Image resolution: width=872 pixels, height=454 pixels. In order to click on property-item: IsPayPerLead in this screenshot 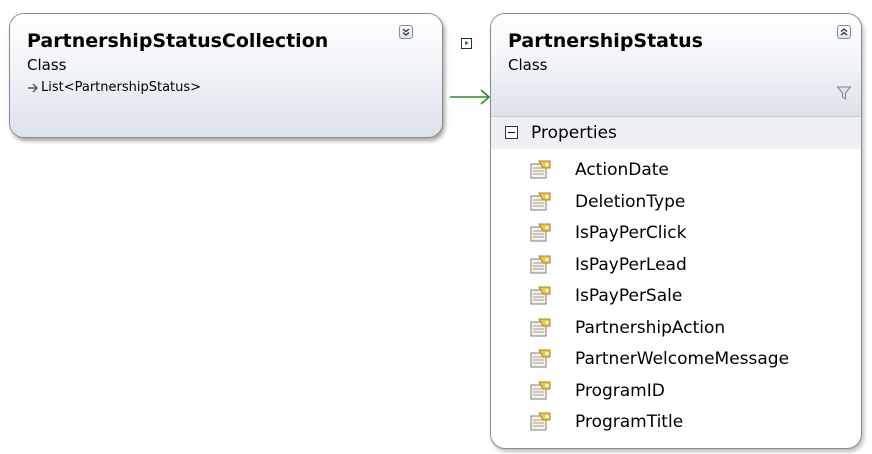, I will do `click(676, 265)`.